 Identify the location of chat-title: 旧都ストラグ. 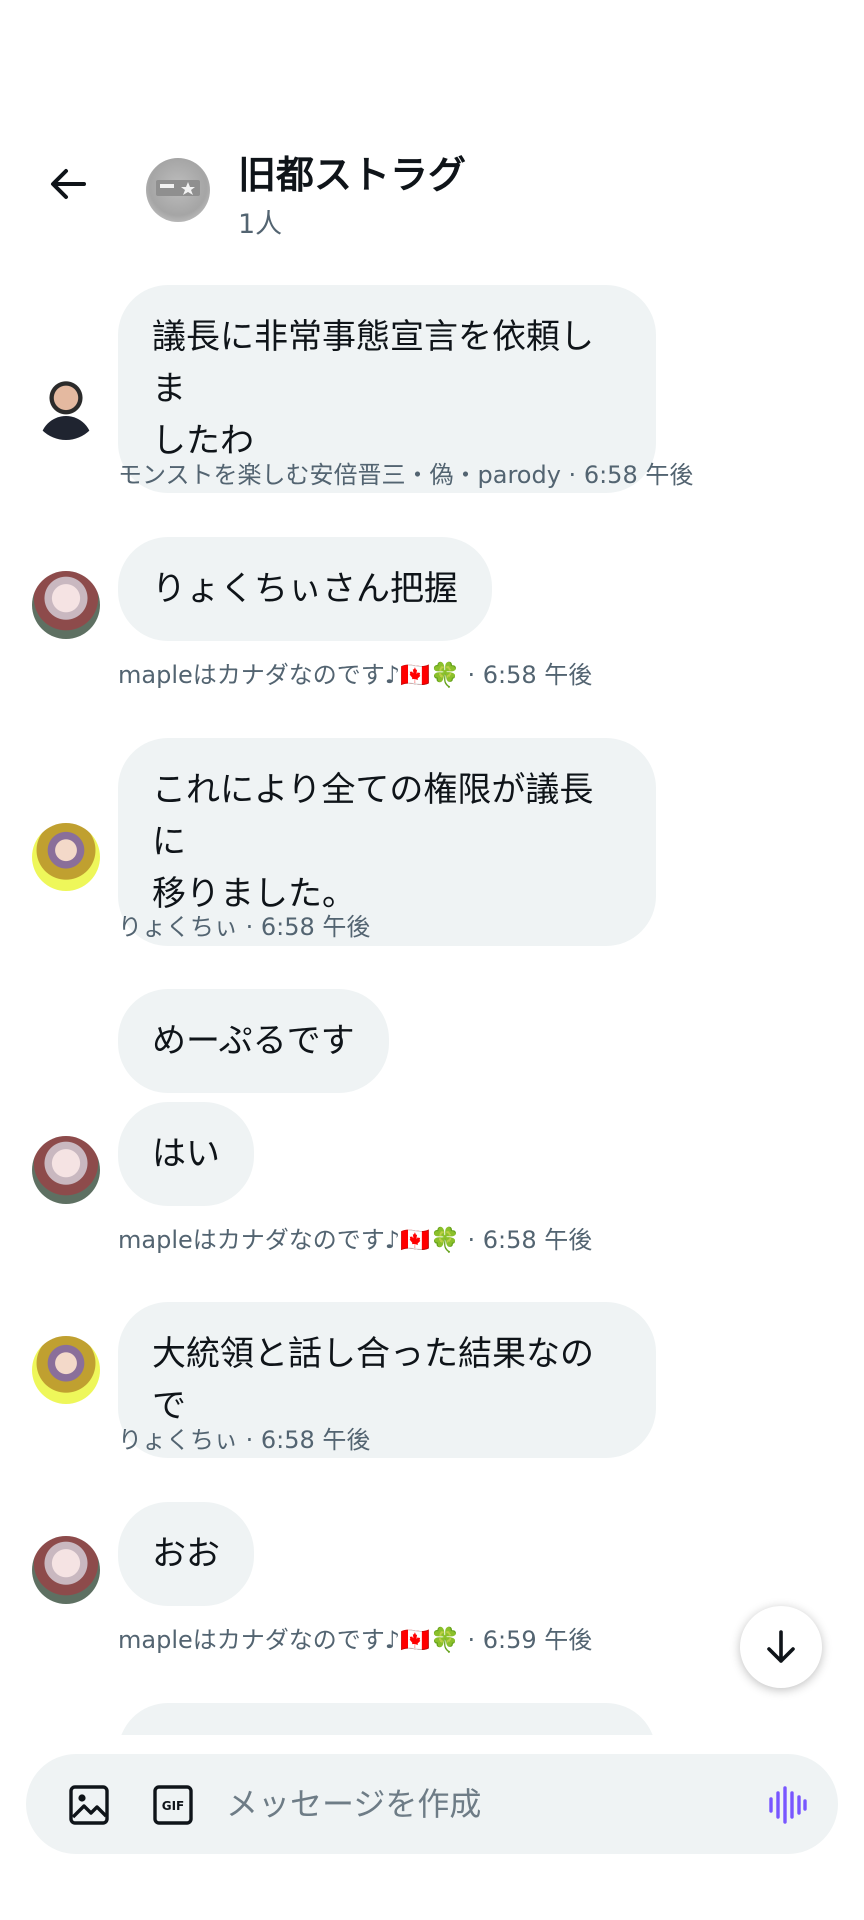
(352, 171).